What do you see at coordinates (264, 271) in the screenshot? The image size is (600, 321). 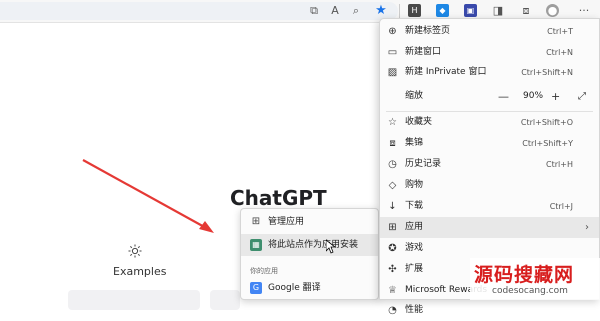 I see `your-apps-heading: 你的应用` at bounding box center [264, 271].